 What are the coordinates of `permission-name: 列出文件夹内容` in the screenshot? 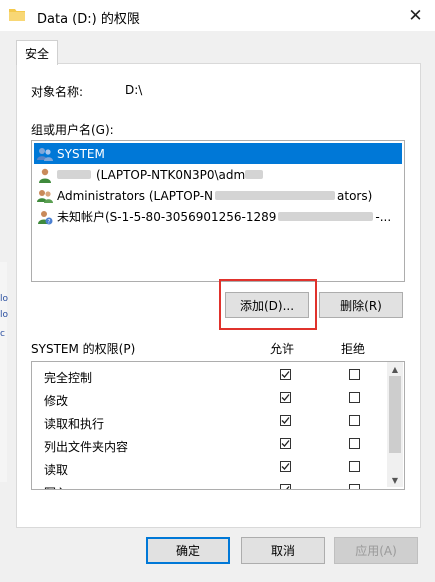 It's located at (86, 447).